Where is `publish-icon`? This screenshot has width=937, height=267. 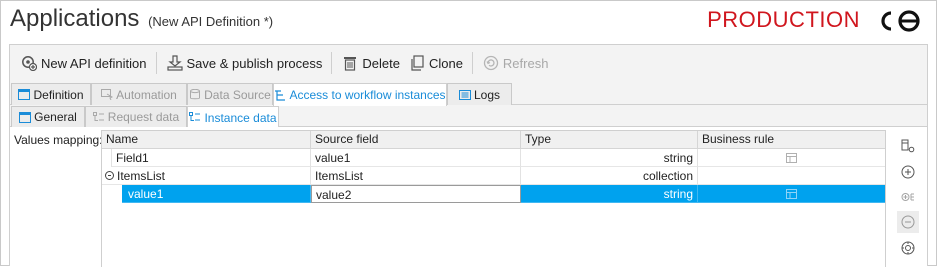 publish-icon is located at coordinates (175, 63).